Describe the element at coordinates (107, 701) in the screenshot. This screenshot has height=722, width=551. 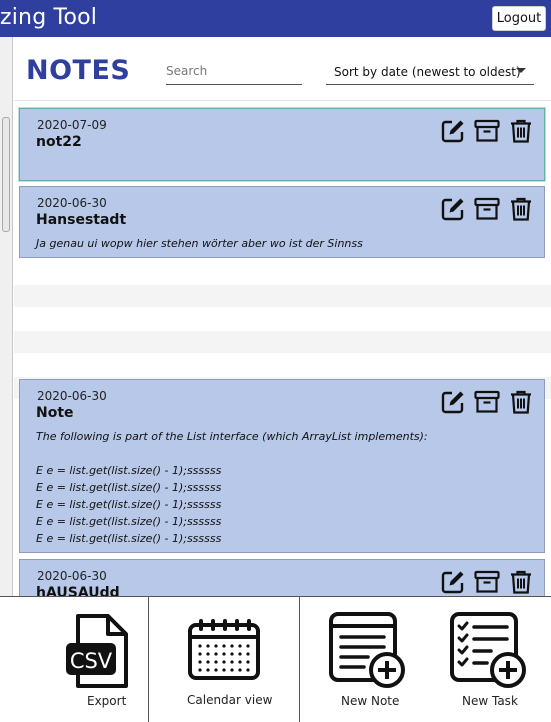
I see `export-label: Export` at that location.